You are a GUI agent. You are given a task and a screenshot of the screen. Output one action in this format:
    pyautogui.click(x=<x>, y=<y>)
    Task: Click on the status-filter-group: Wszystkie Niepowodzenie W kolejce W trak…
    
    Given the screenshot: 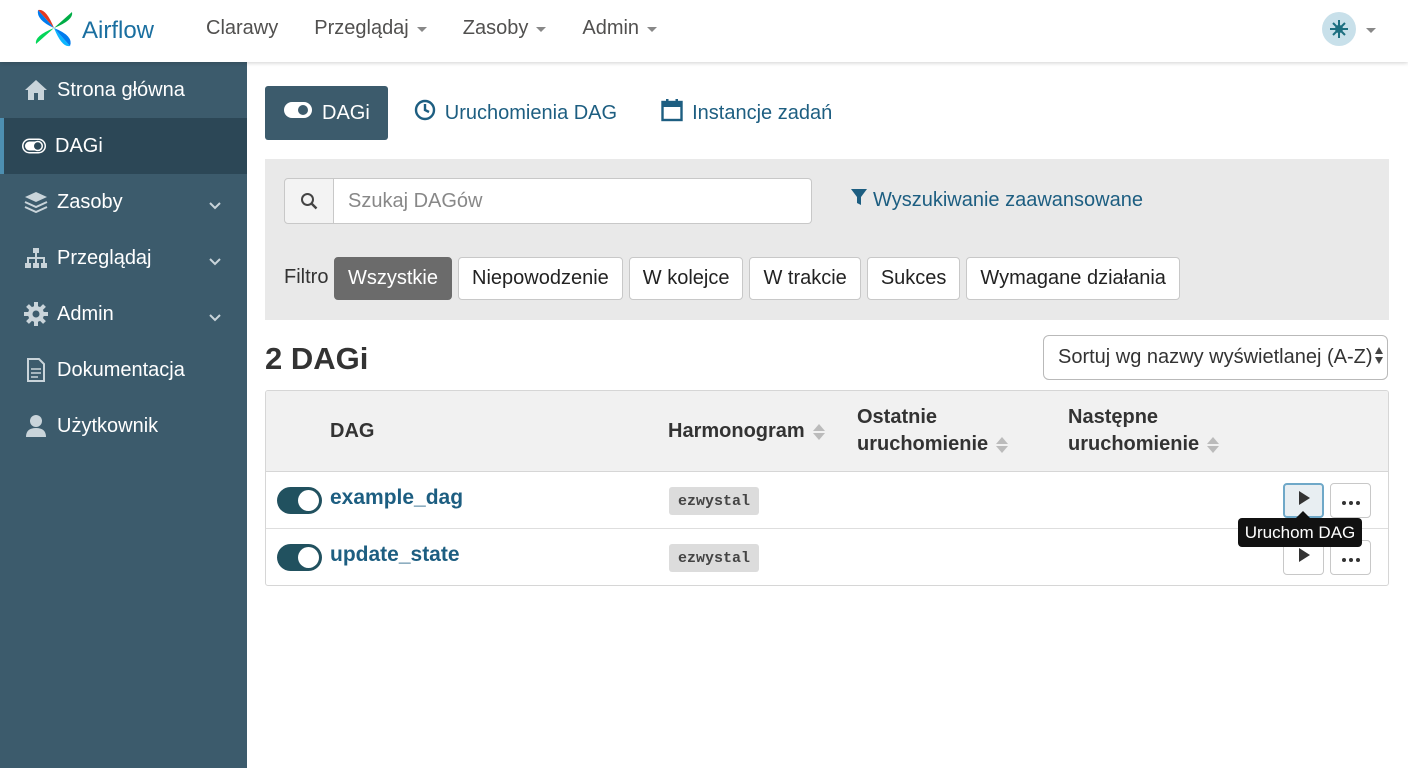 What is the action you would take?
    pyautogui.click(x=757, y=278)
    